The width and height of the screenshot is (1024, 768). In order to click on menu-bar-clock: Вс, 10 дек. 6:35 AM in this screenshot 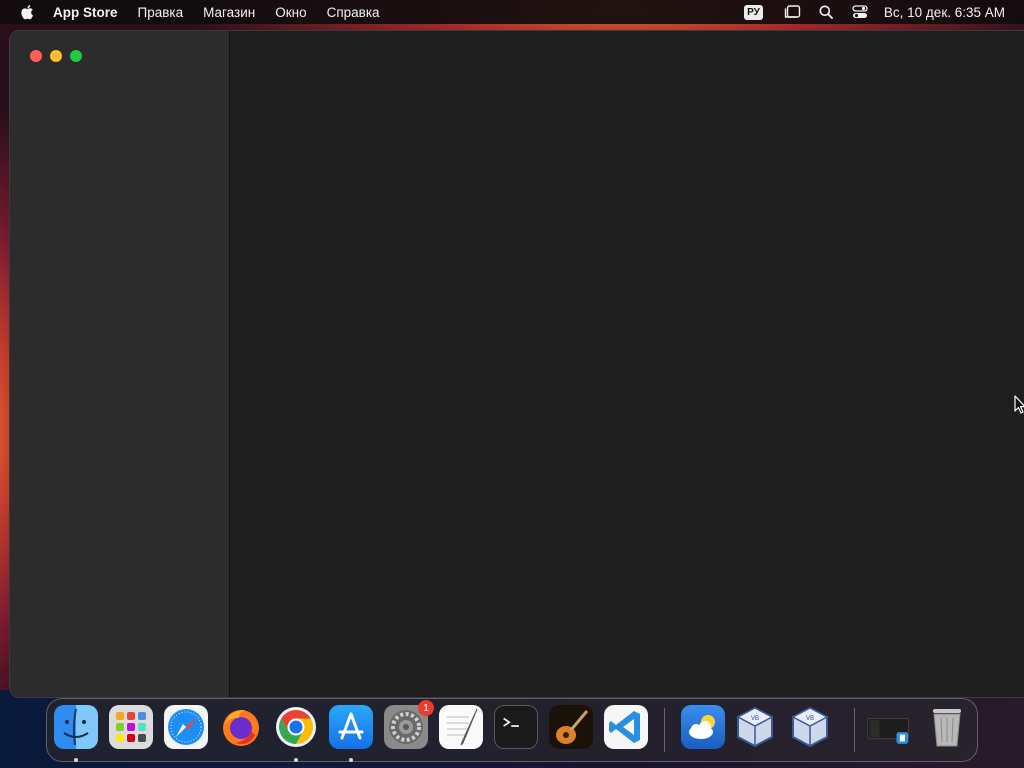, I will do `click(944, 12)`.